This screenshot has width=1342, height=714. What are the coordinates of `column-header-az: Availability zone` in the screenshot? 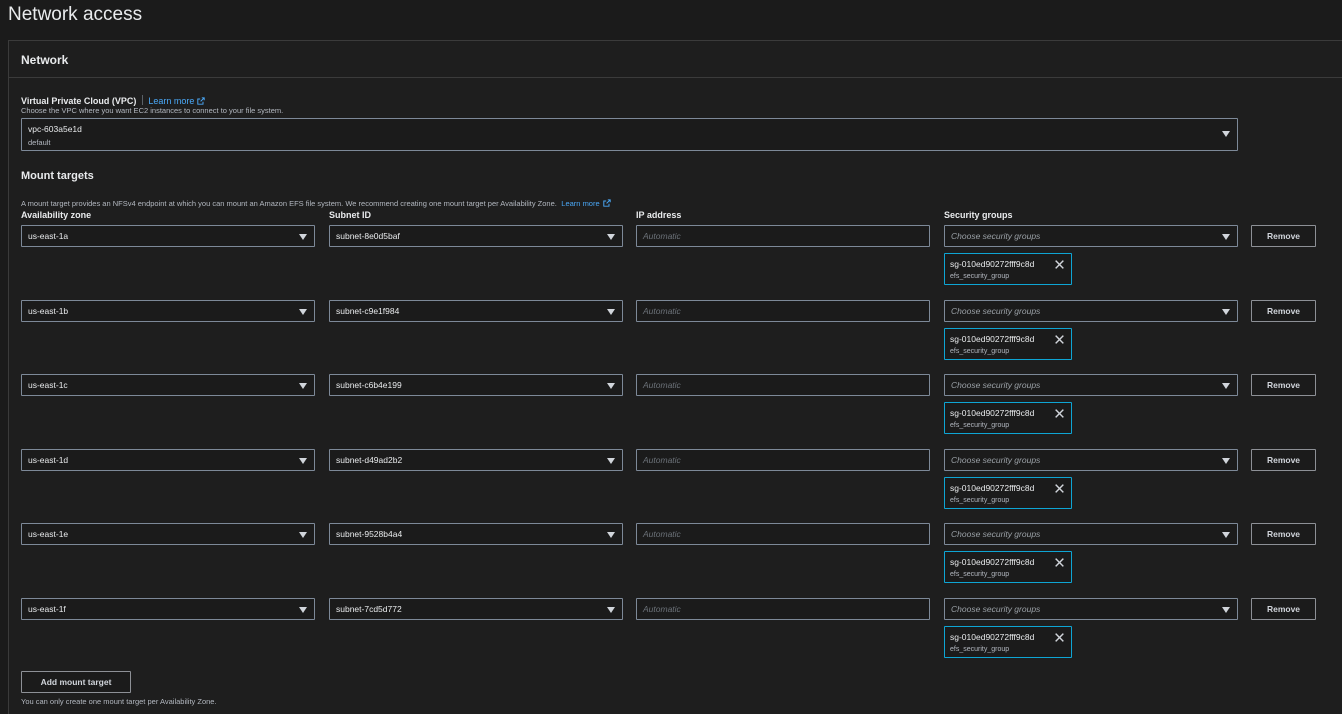 It's located at (56, 215).